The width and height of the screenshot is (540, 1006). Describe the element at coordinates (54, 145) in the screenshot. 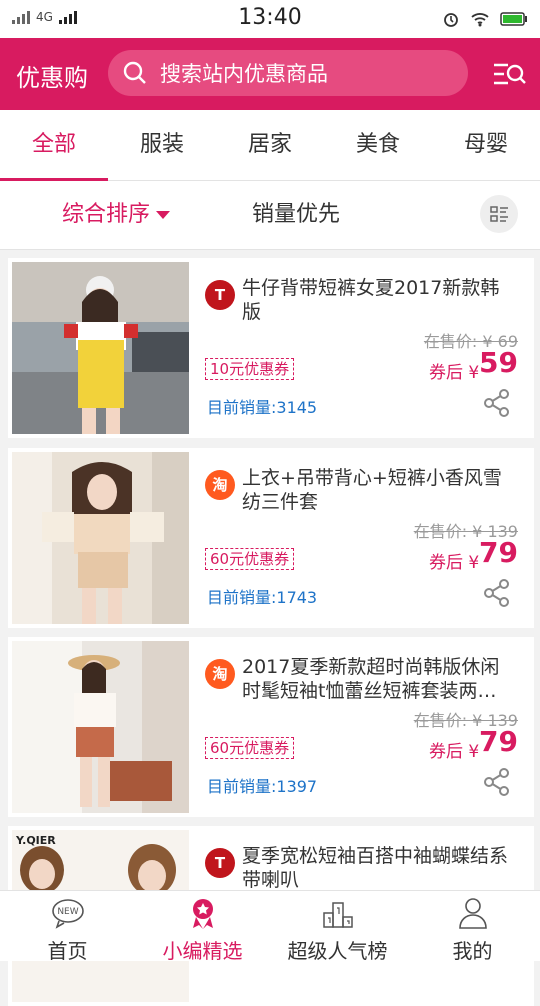

I see `tab-all: 全部` at that location.